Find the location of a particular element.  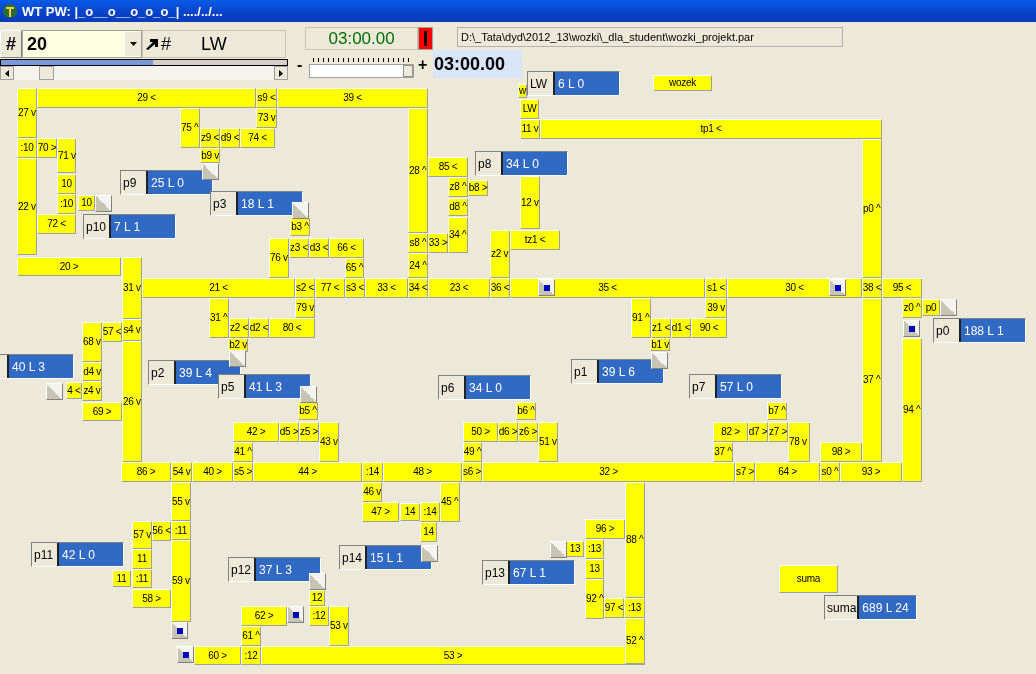

track-segment: 10 is located at coordinates (86, 203).